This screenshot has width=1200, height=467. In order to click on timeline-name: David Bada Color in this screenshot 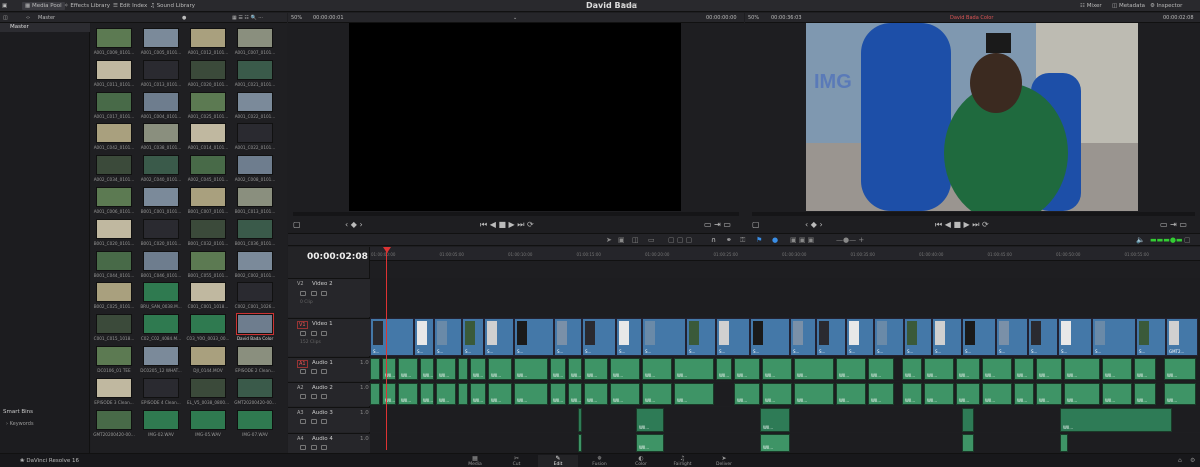, I will do `click(971, 18)`.